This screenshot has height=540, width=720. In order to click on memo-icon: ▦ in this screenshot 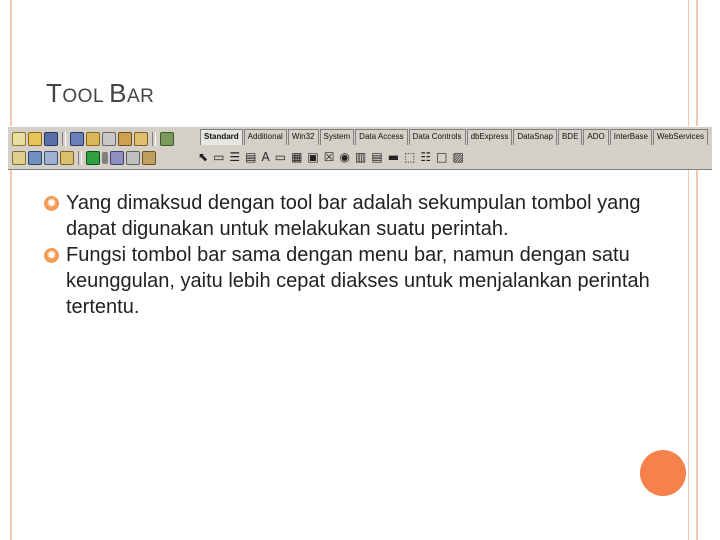, I will do `click(297, 157)`.